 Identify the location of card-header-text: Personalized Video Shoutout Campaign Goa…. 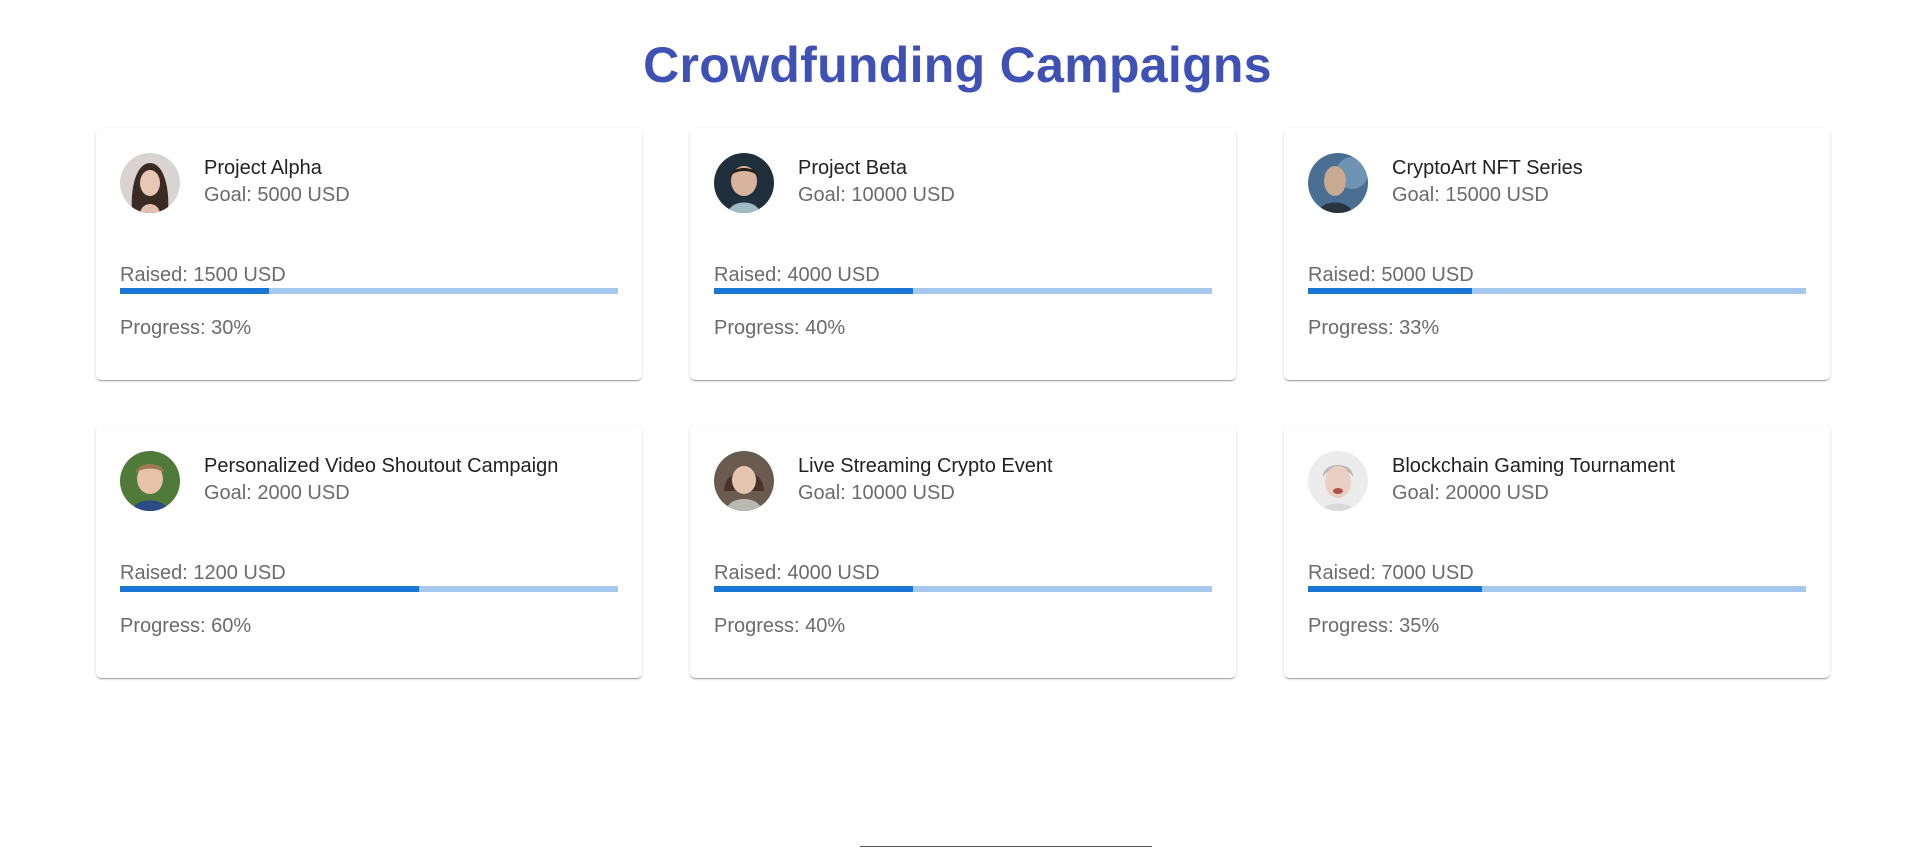
(381, 481).